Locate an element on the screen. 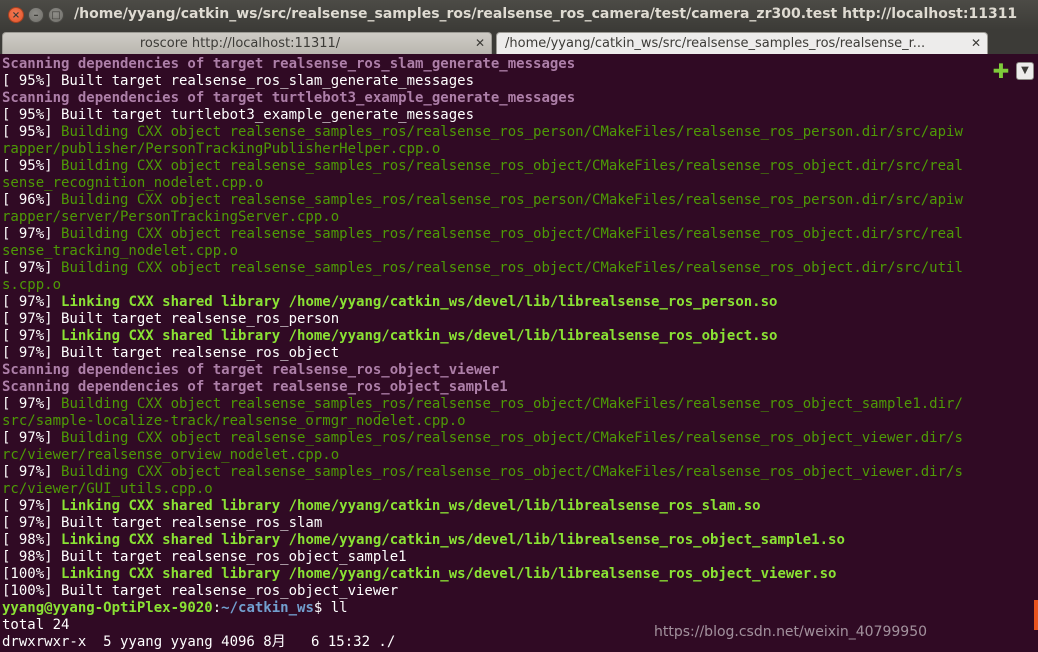 The image size is (1038, 652). prompt-command: ll is located at coordinates (339, 608).